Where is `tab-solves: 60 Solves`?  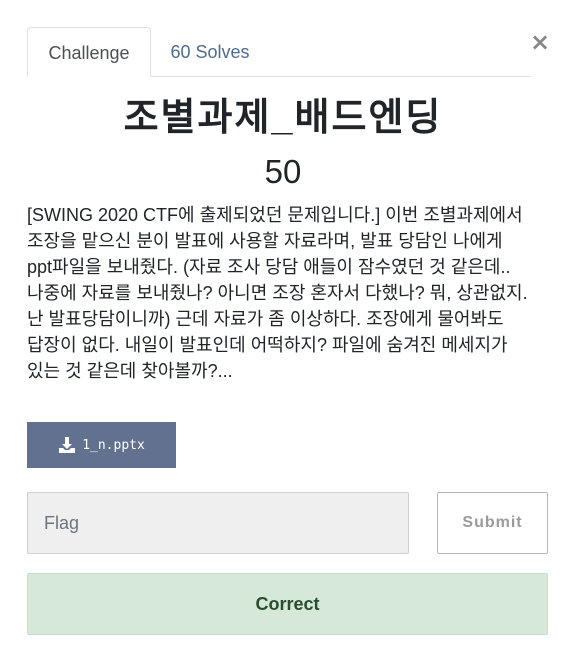 tab-solves: 60 Solves is located at coordinates (210, 52).